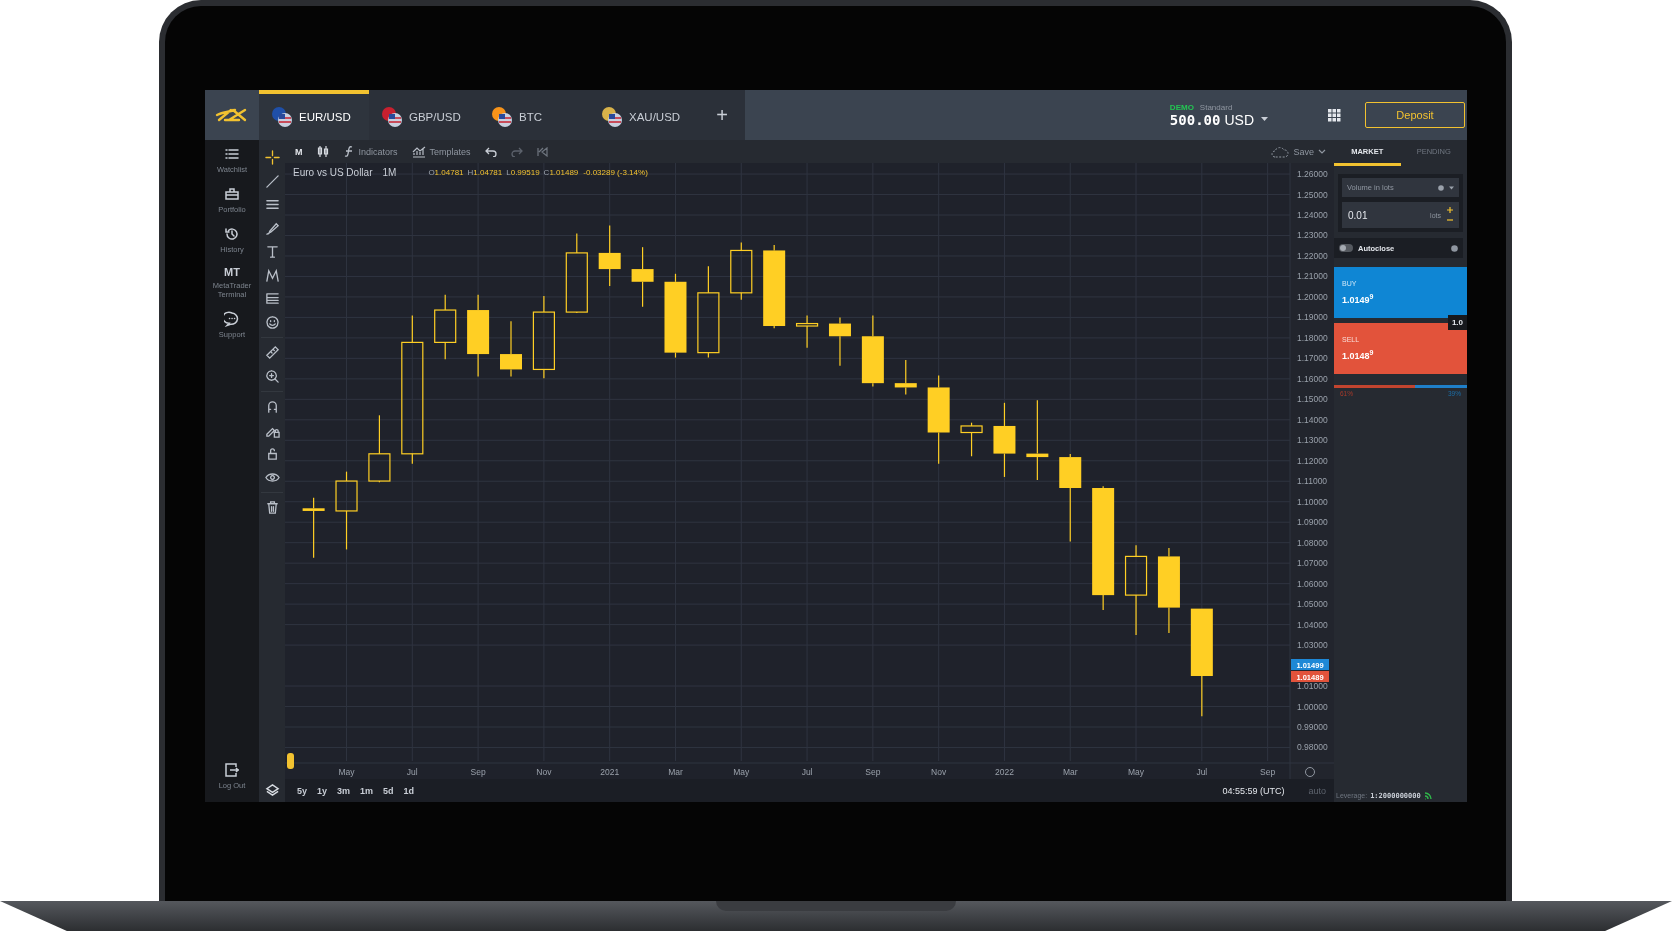  I want to click on rewind-icon, so click(542, 151).